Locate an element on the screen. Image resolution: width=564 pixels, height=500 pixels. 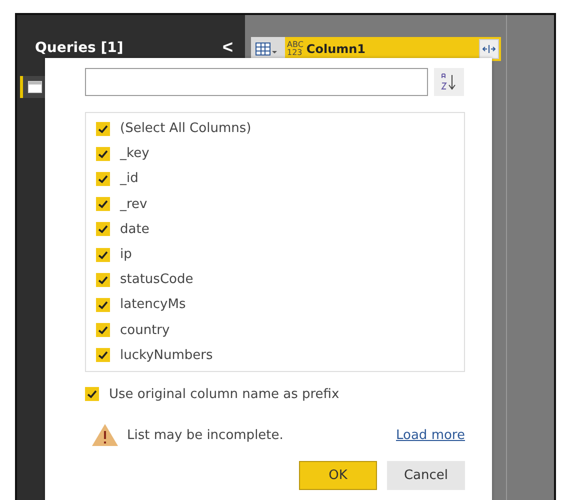
column-option: luckyNumbers is located at coordinates (166, 355).